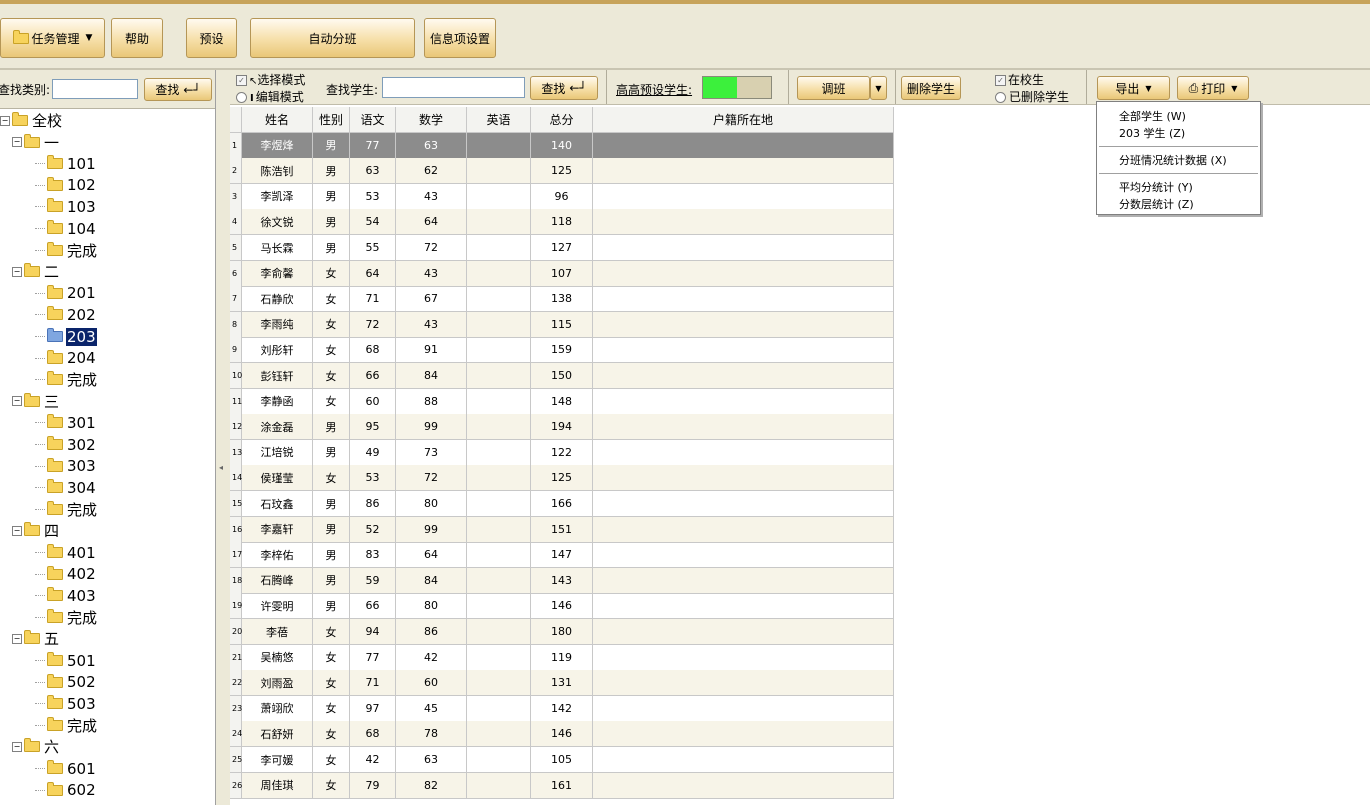 This screenshot has width=1370, height=805. Describe the element at coordinates (66, 422) in the screenshot. I see `tree-node-class: 301` at that location.